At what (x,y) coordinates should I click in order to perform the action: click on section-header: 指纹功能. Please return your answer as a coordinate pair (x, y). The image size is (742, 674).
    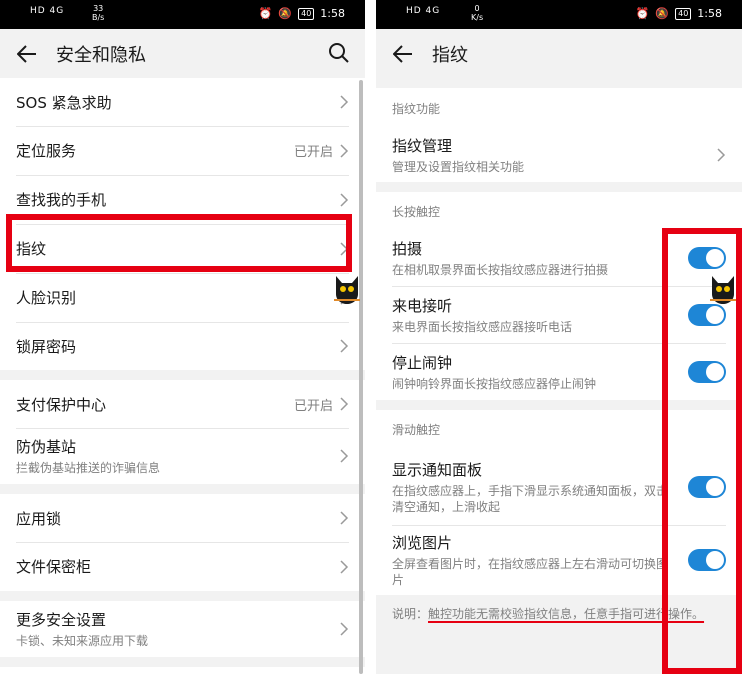
    Looking at the image, I should click on (416, 108).